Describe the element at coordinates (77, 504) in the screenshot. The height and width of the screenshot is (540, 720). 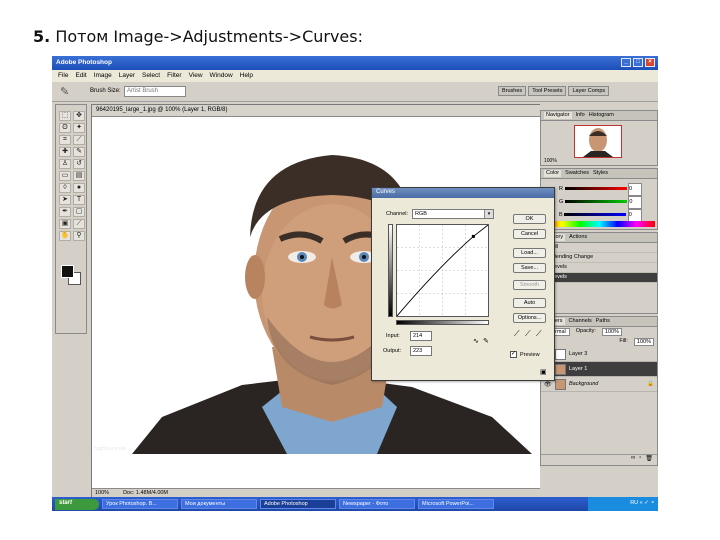
I see `start-button: start` at that location.